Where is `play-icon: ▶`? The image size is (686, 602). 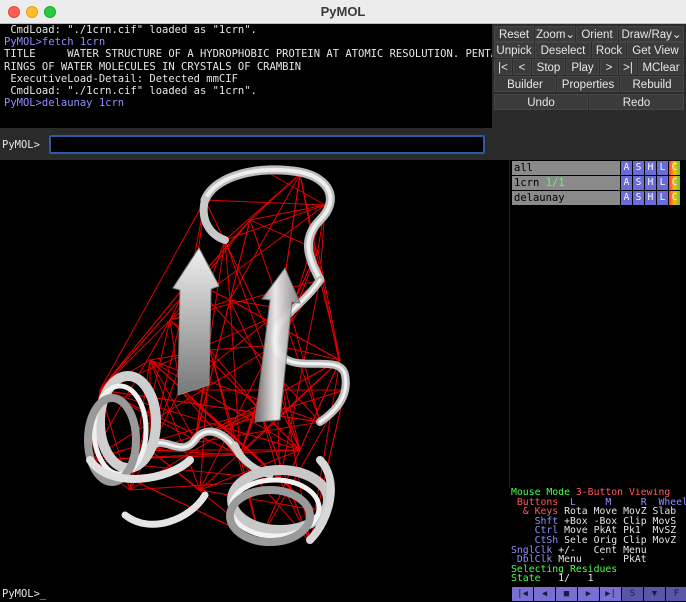
play-icon: ▶ is located at coordinates (588, 594).